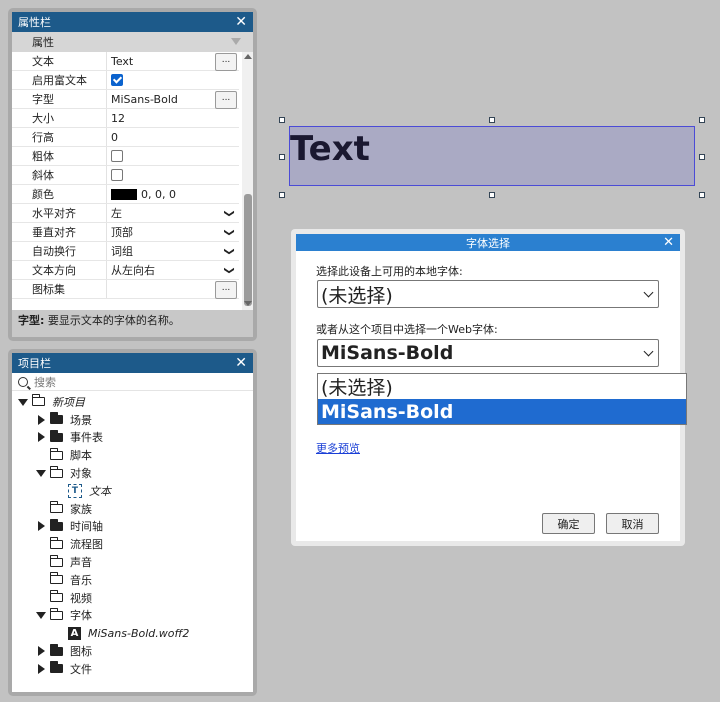 Image resolution: width=720 pixels, height=702 pixels. What do you see at coordinates (173, 213) in the screenshot?
I see `property-value: 左 ❯` at bounding box center [173, 213].